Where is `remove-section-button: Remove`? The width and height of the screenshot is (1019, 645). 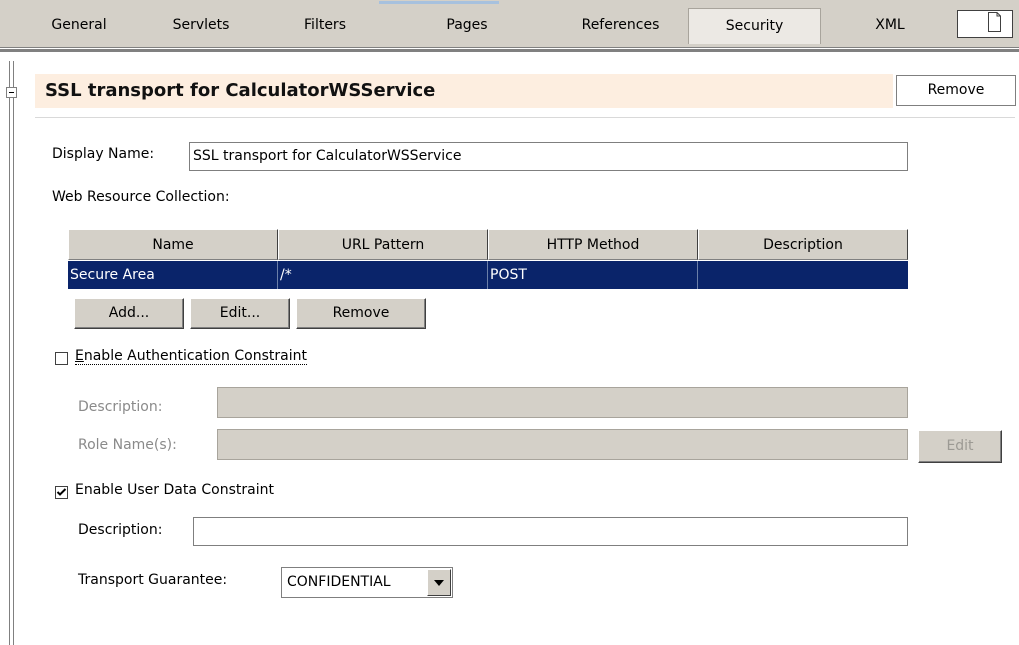 remove-section-button: Remove is located at coordinates (956, 90).